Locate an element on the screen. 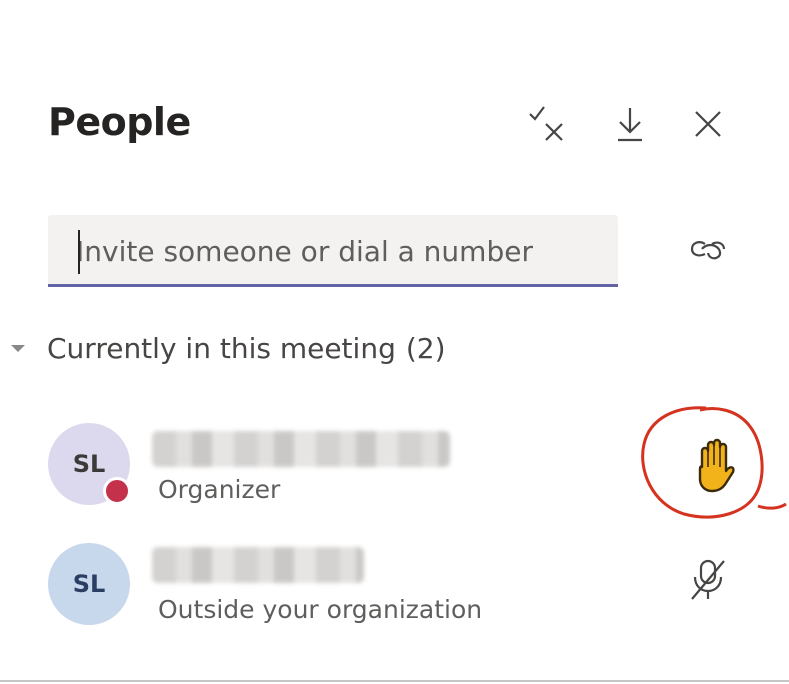 This screenshot has width=789, height=684. chevron-down-icon is located at coordinates (18, 348).